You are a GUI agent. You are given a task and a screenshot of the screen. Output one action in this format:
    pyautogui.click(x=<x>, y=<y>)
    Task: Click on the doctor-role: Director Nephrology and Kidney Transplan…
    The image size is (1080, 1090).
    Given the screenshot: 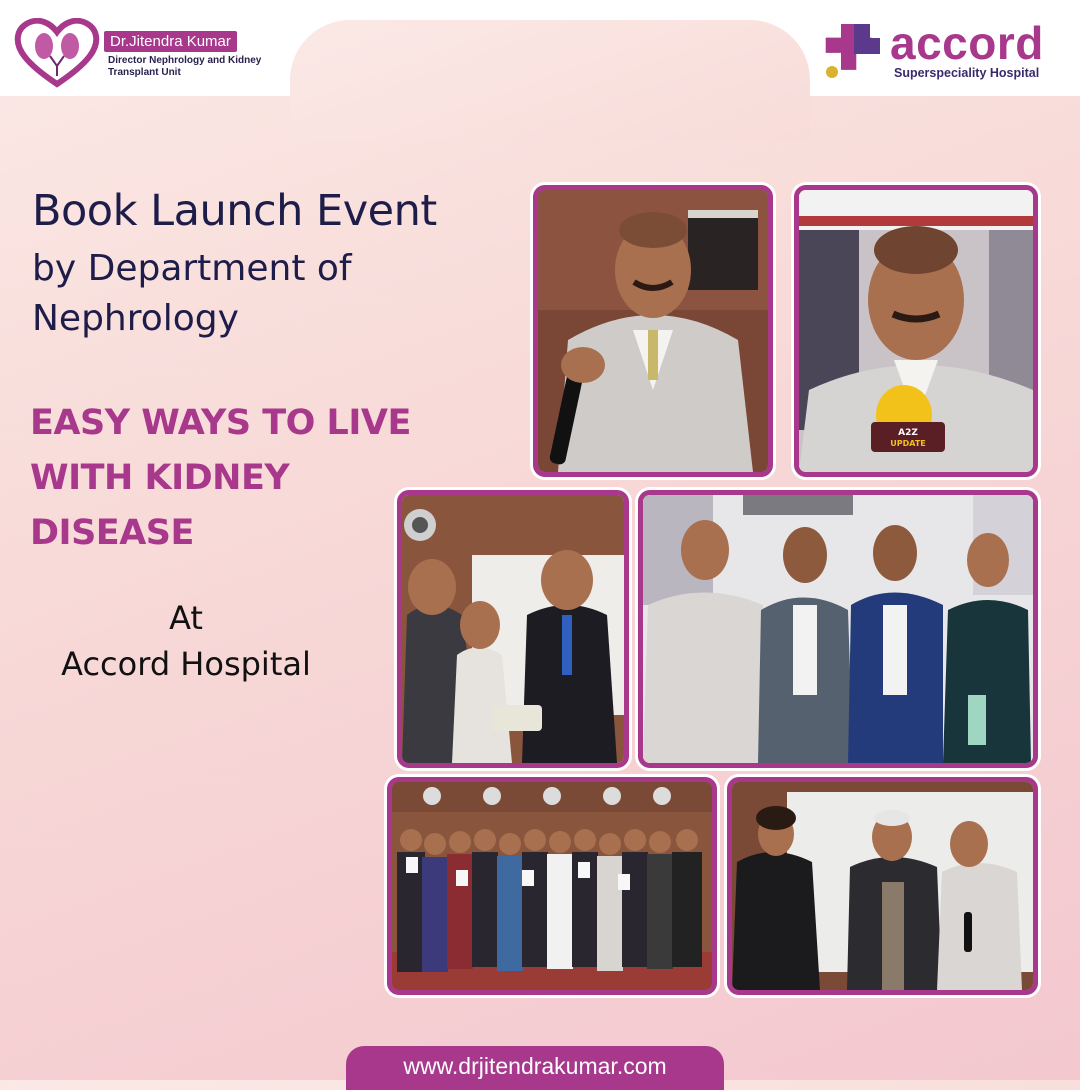 What is the action you would take?
    pyautogui.click(x=185, y=66)
    